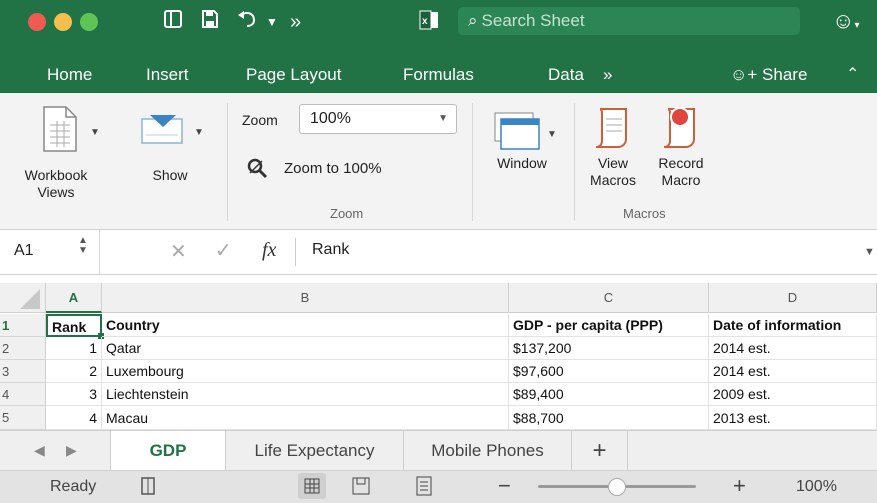 Image resolution: width=877 pixels, height=503 pixels. I want to click on zoom-out-button: −, so click(504, 486).